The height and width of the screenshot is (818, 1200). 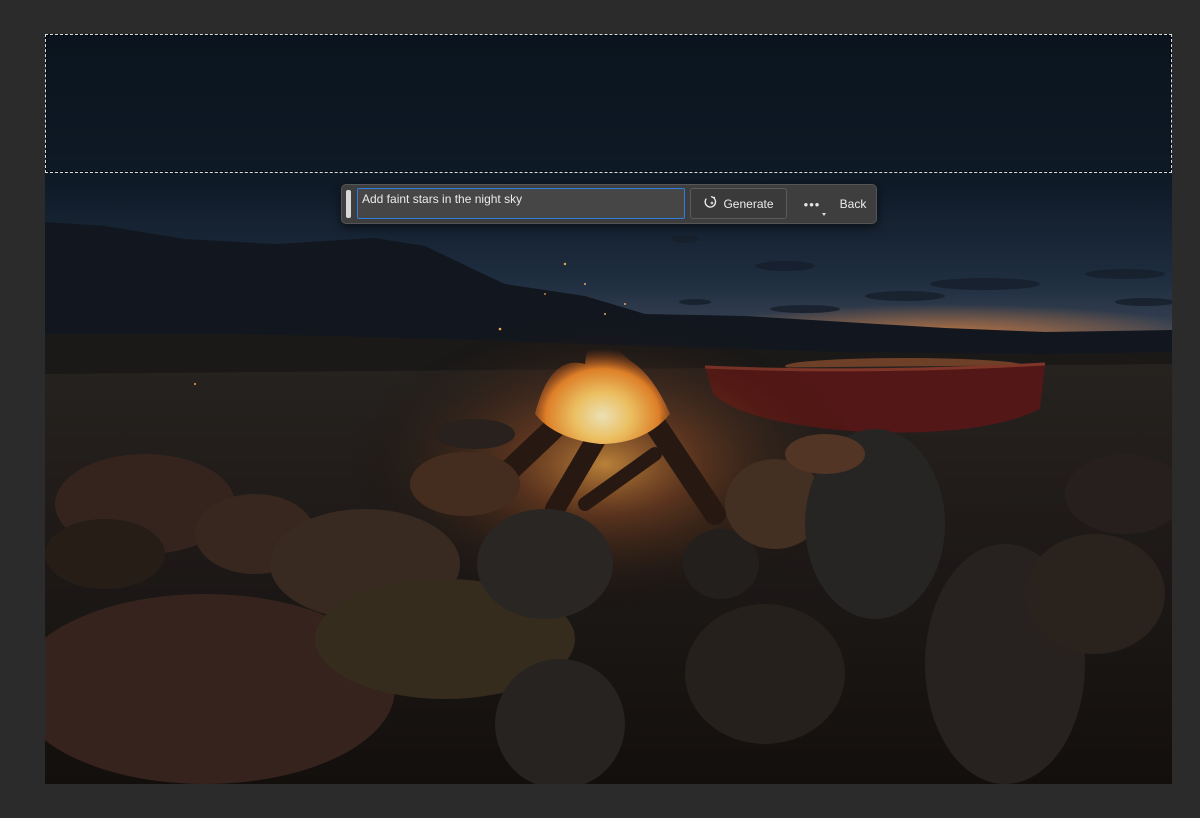 I want to click on generate-label: Generate, so click(x=748, y=203).